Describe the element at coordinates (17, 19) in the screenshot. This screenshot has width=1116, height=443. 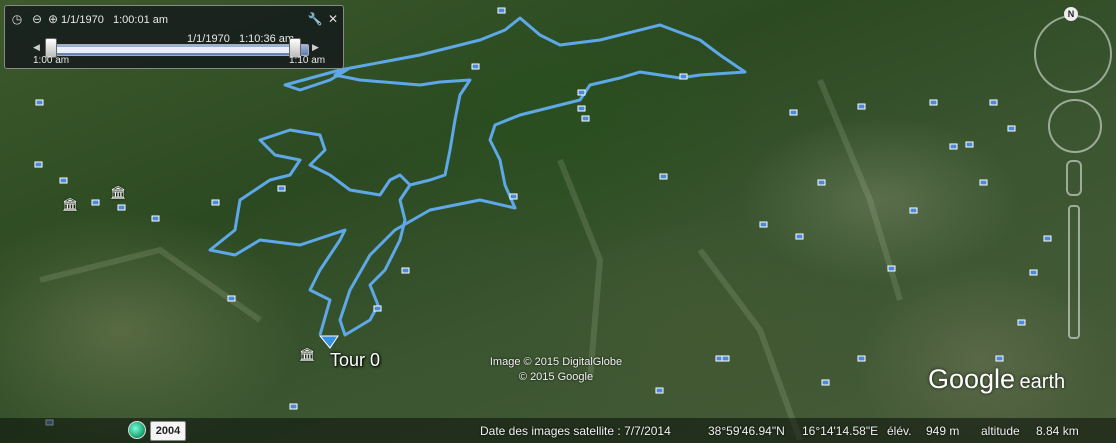
I see `clock-icon: ◷` at that location.